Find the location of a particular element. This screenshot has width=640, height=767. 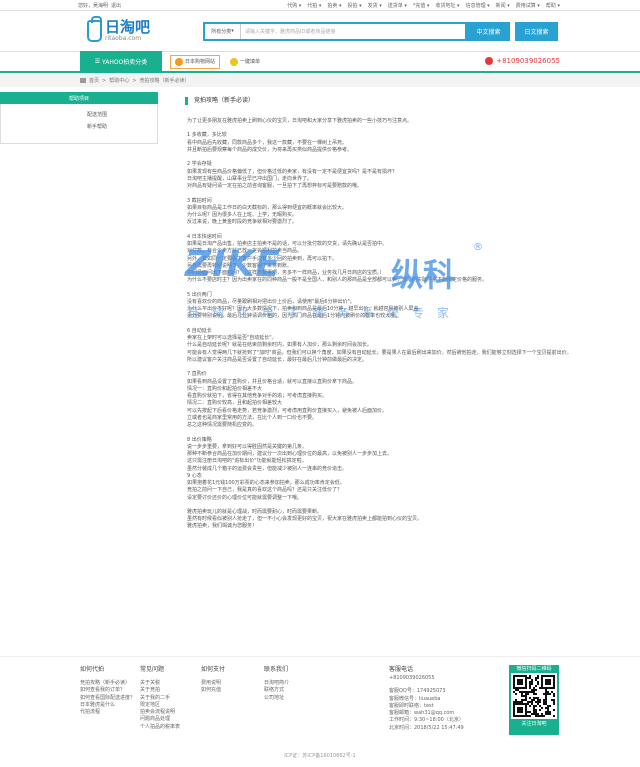

sidebar-title: 帮助项目 is located at coordinates (79, 98).